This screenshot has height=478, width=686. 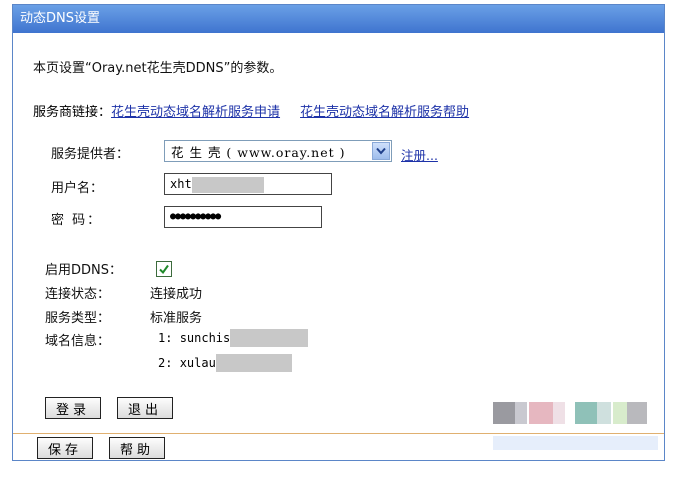 I want to click on domain-item: 2: xulau, so click(x=225, y=363).